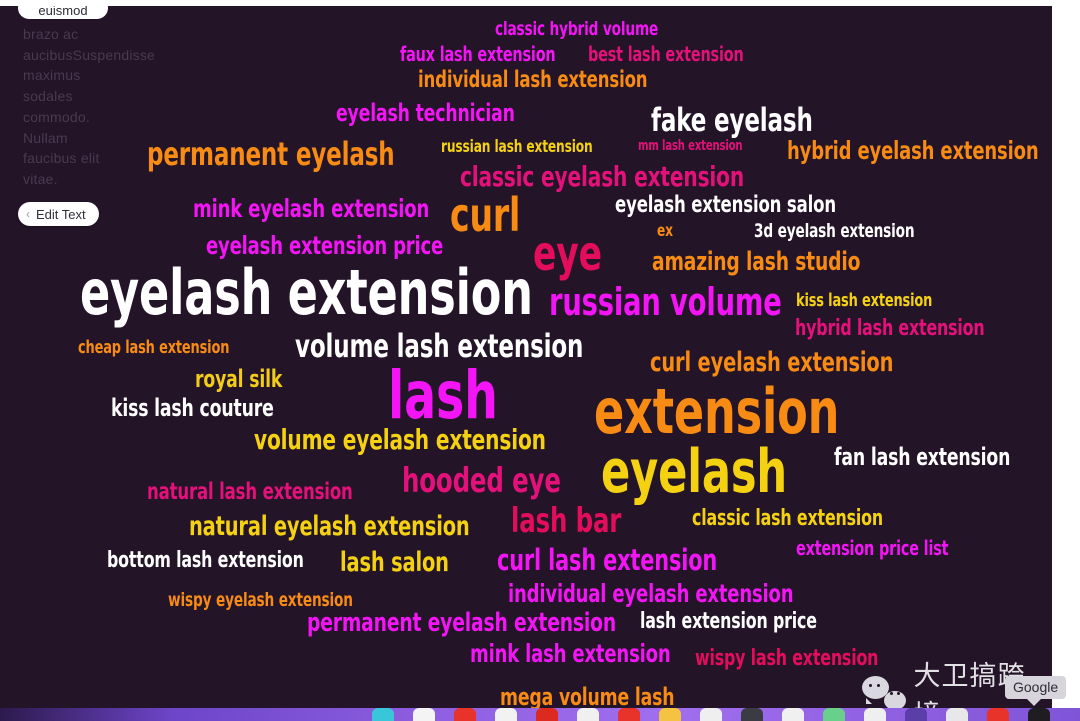 Image resolution: width=1080 pixels, height=721 pixels. I want to click on word-cloud-term: eyelash, so click(694, 472).